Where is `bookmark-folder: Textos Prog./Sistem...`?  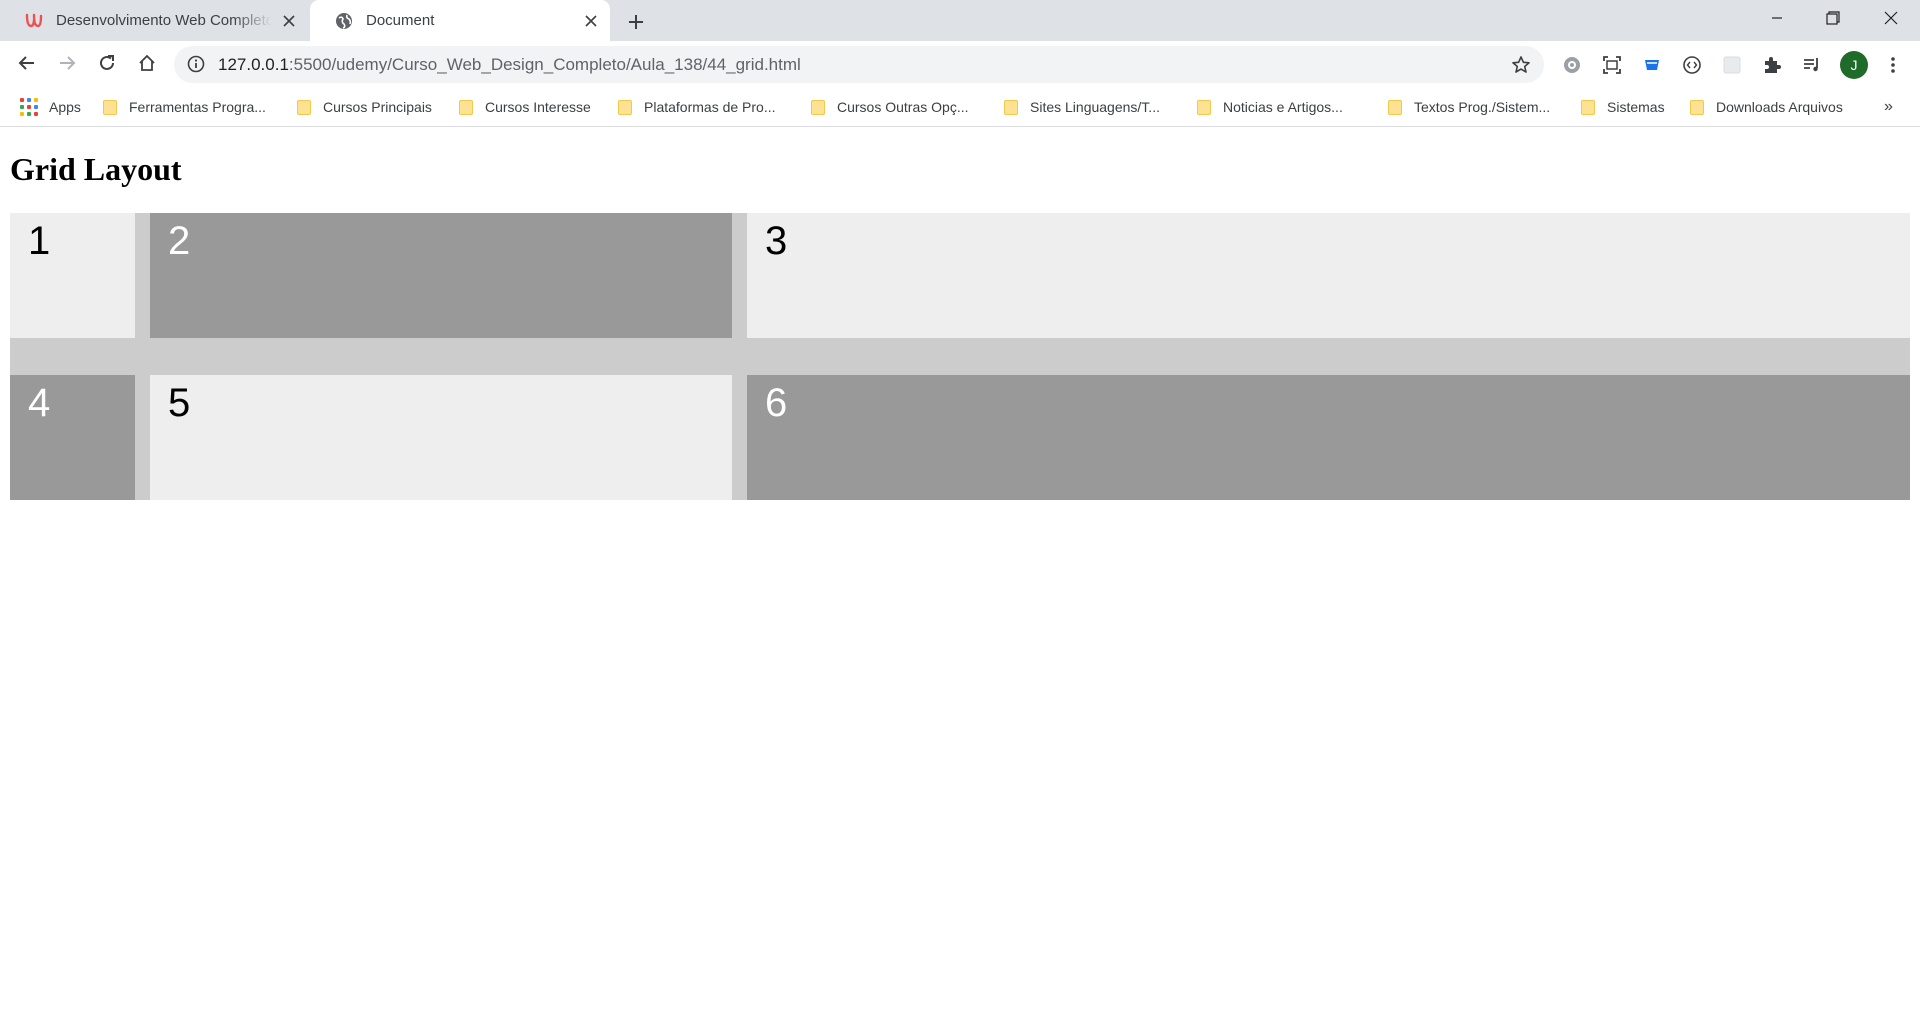
bookmark-folder: Textos Prog./Sistem... is located at coordinates (1469, 107).